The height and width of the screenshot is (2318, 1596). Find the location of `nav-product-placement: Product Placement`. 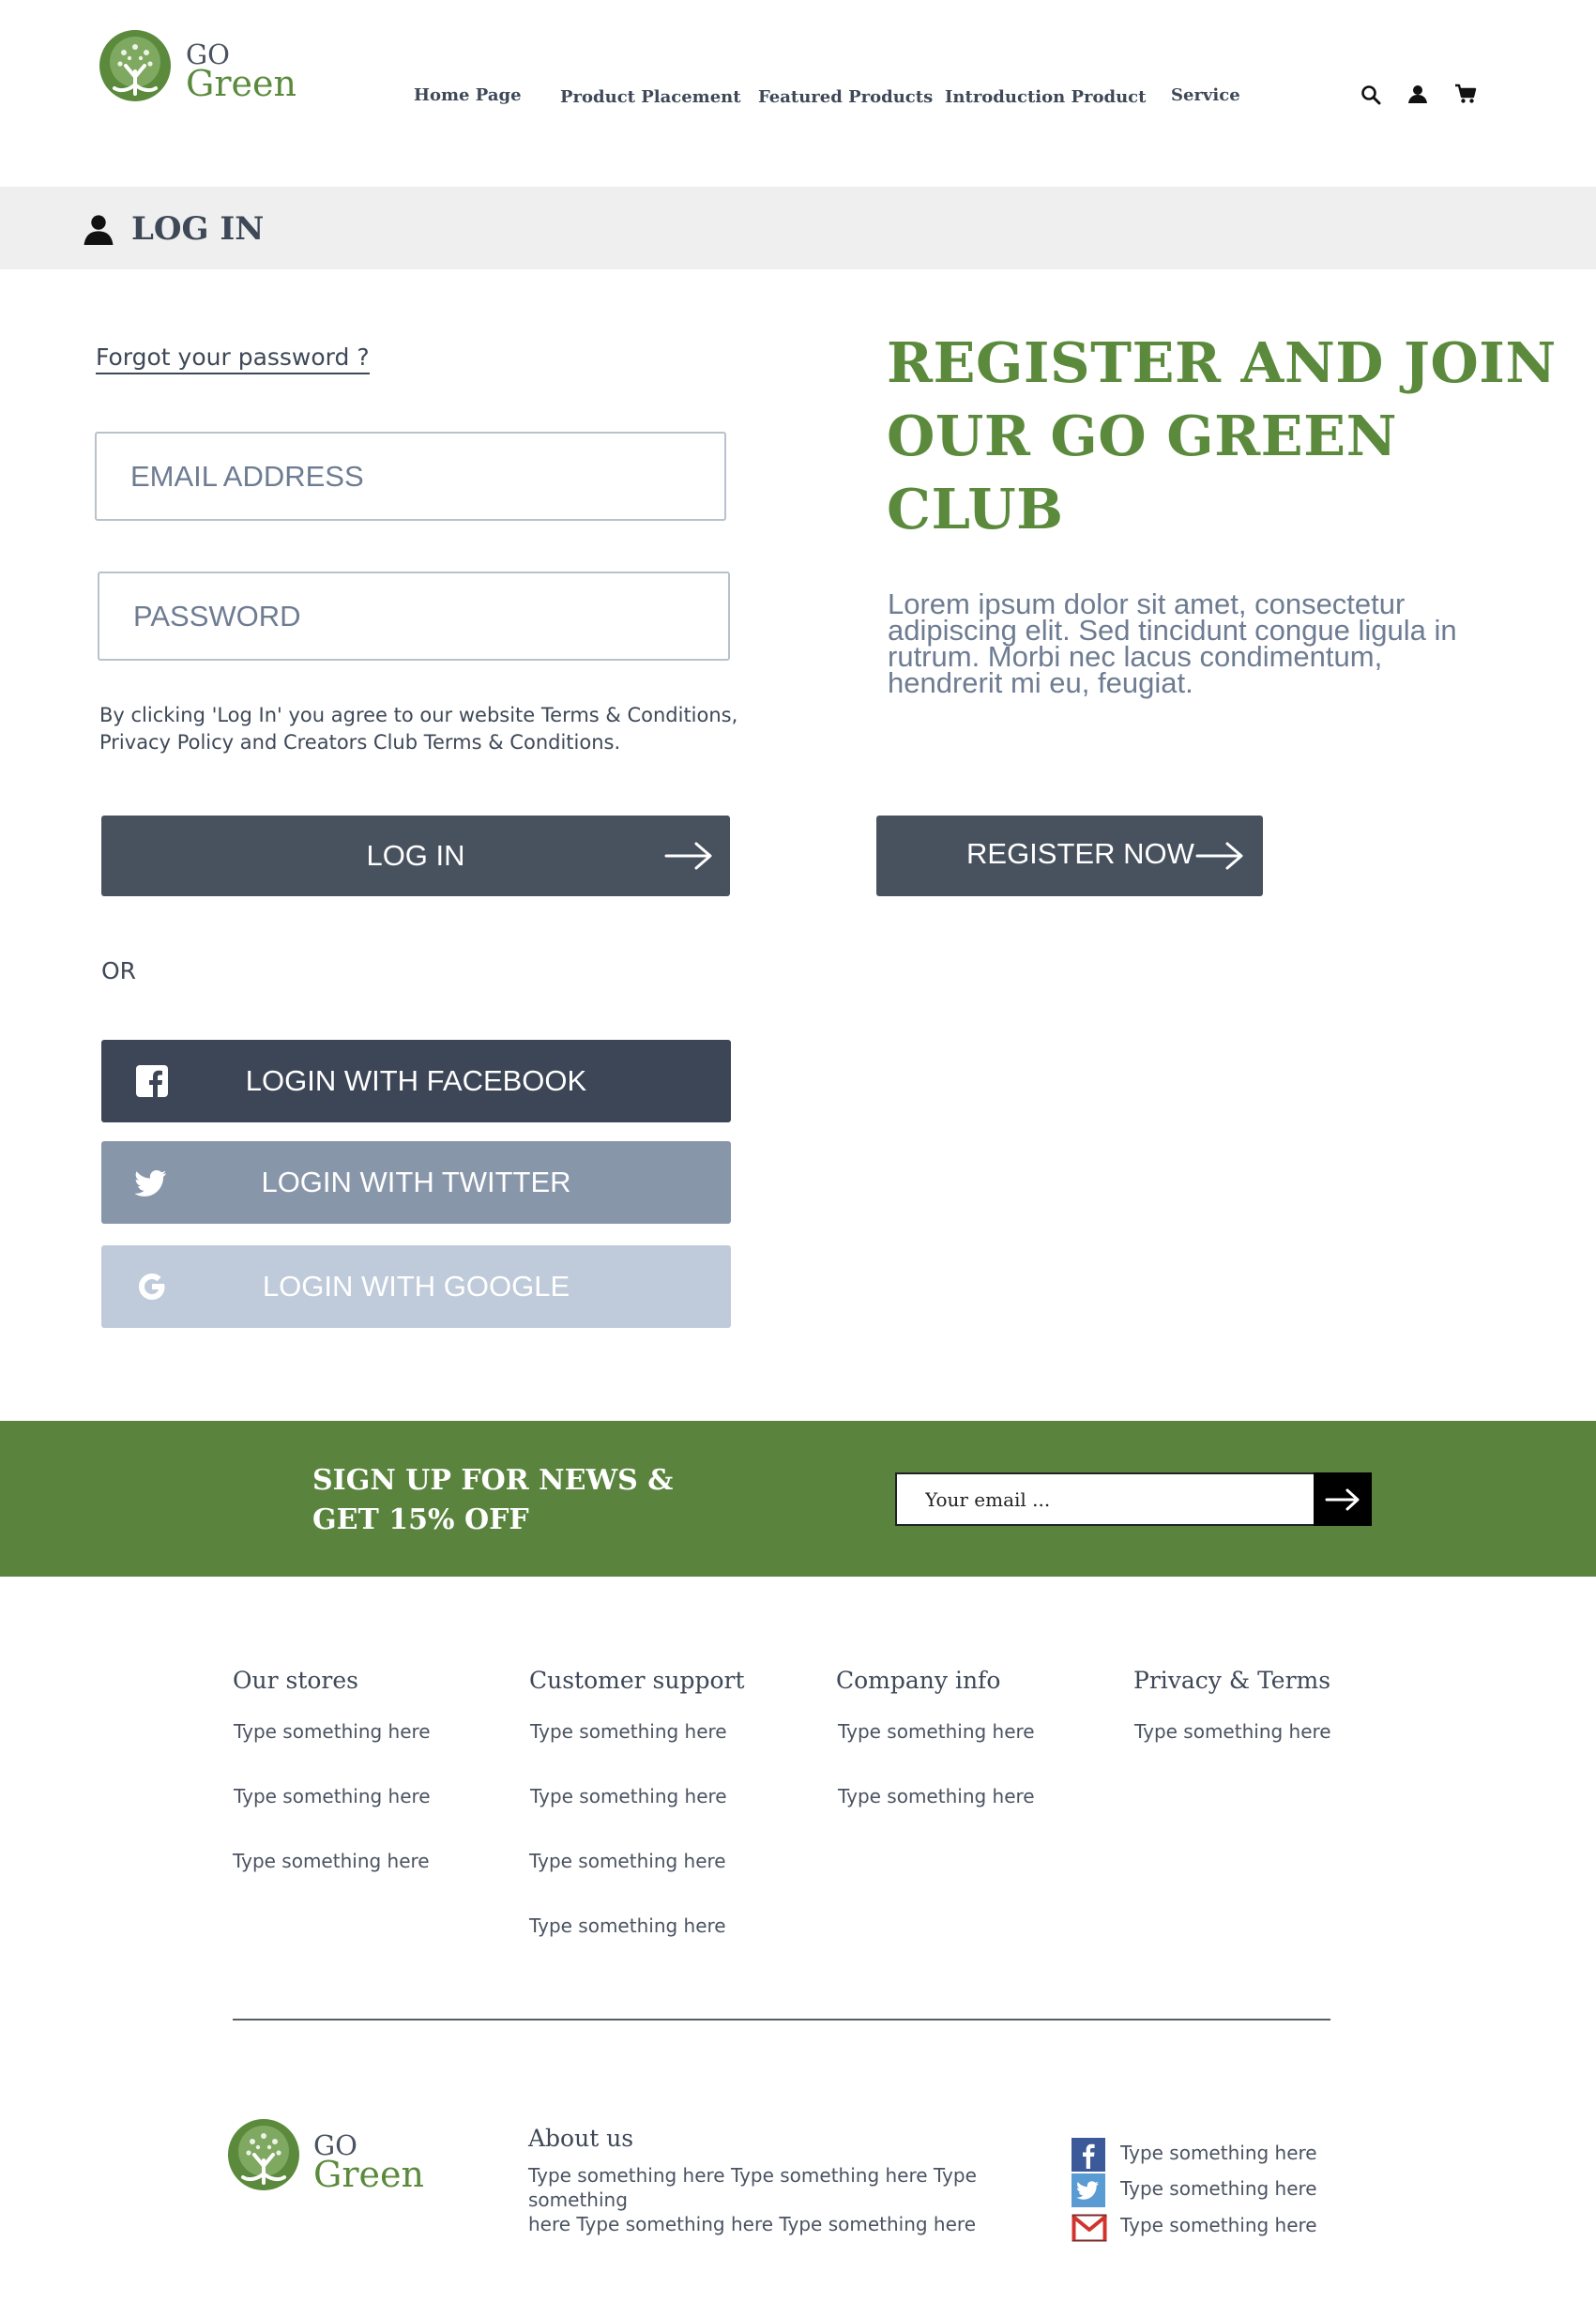

nav-product-placement: Product Placement is located at coordinates (650, 97).